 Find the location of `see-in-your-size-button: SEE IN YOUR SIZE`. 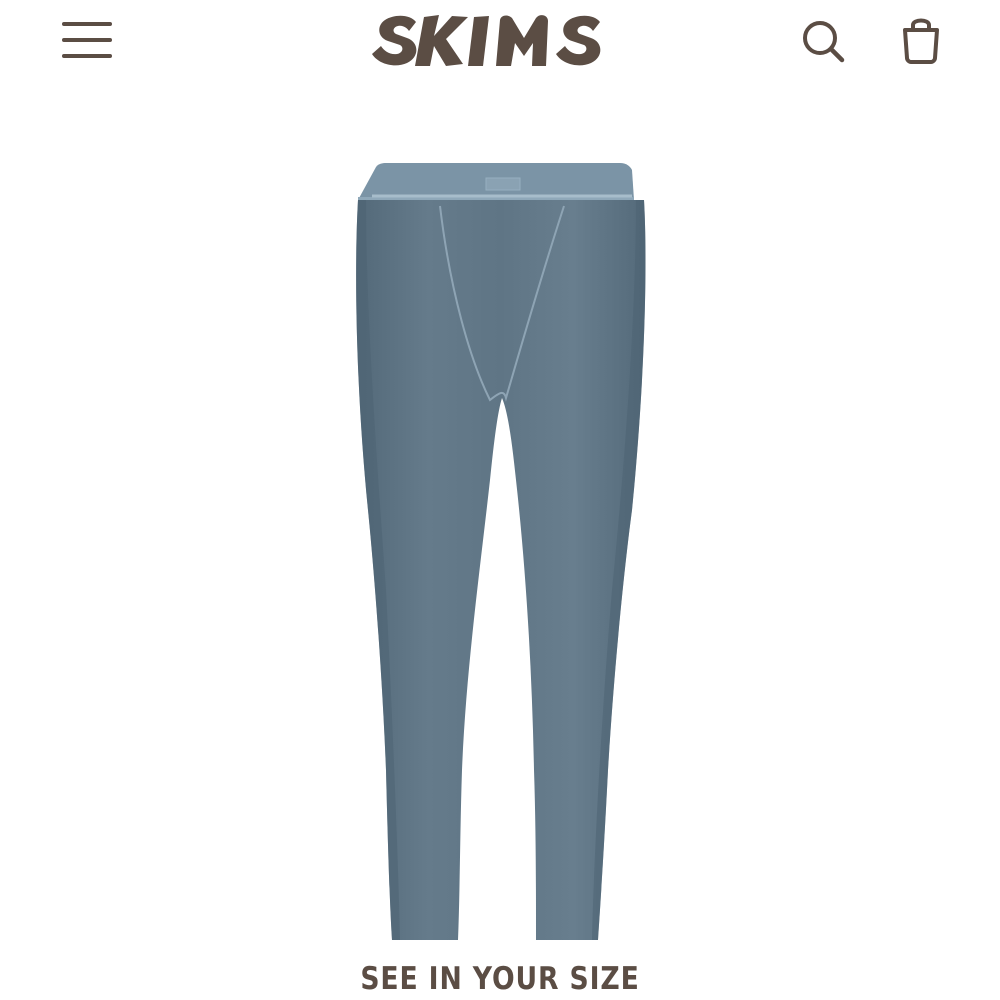

see-in-your-size-button: SEE IN YOUR SIZE is located at coordinates (500, 979).